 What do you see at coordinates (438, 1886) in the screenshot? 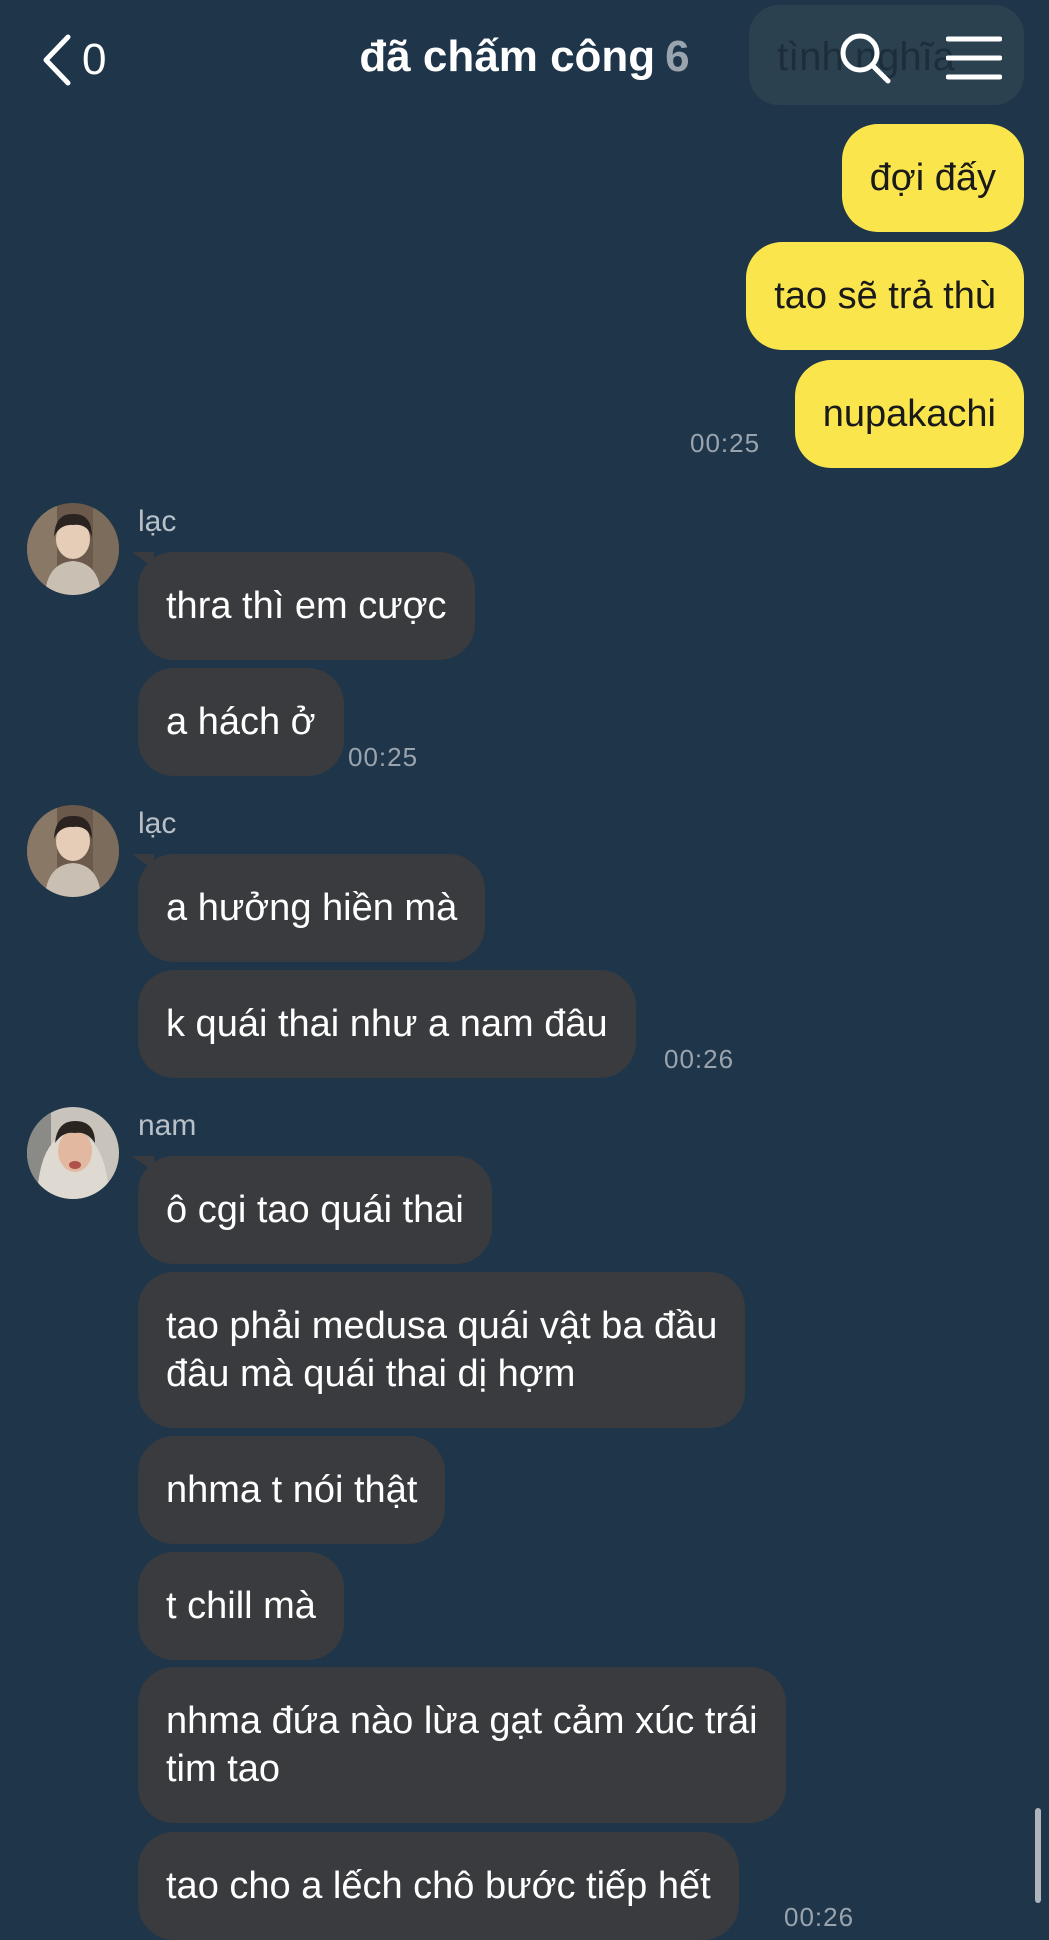
I see `message-bubble: tao cho a lếch chô bước tiếp hết` at bounding box center [438, 1886].